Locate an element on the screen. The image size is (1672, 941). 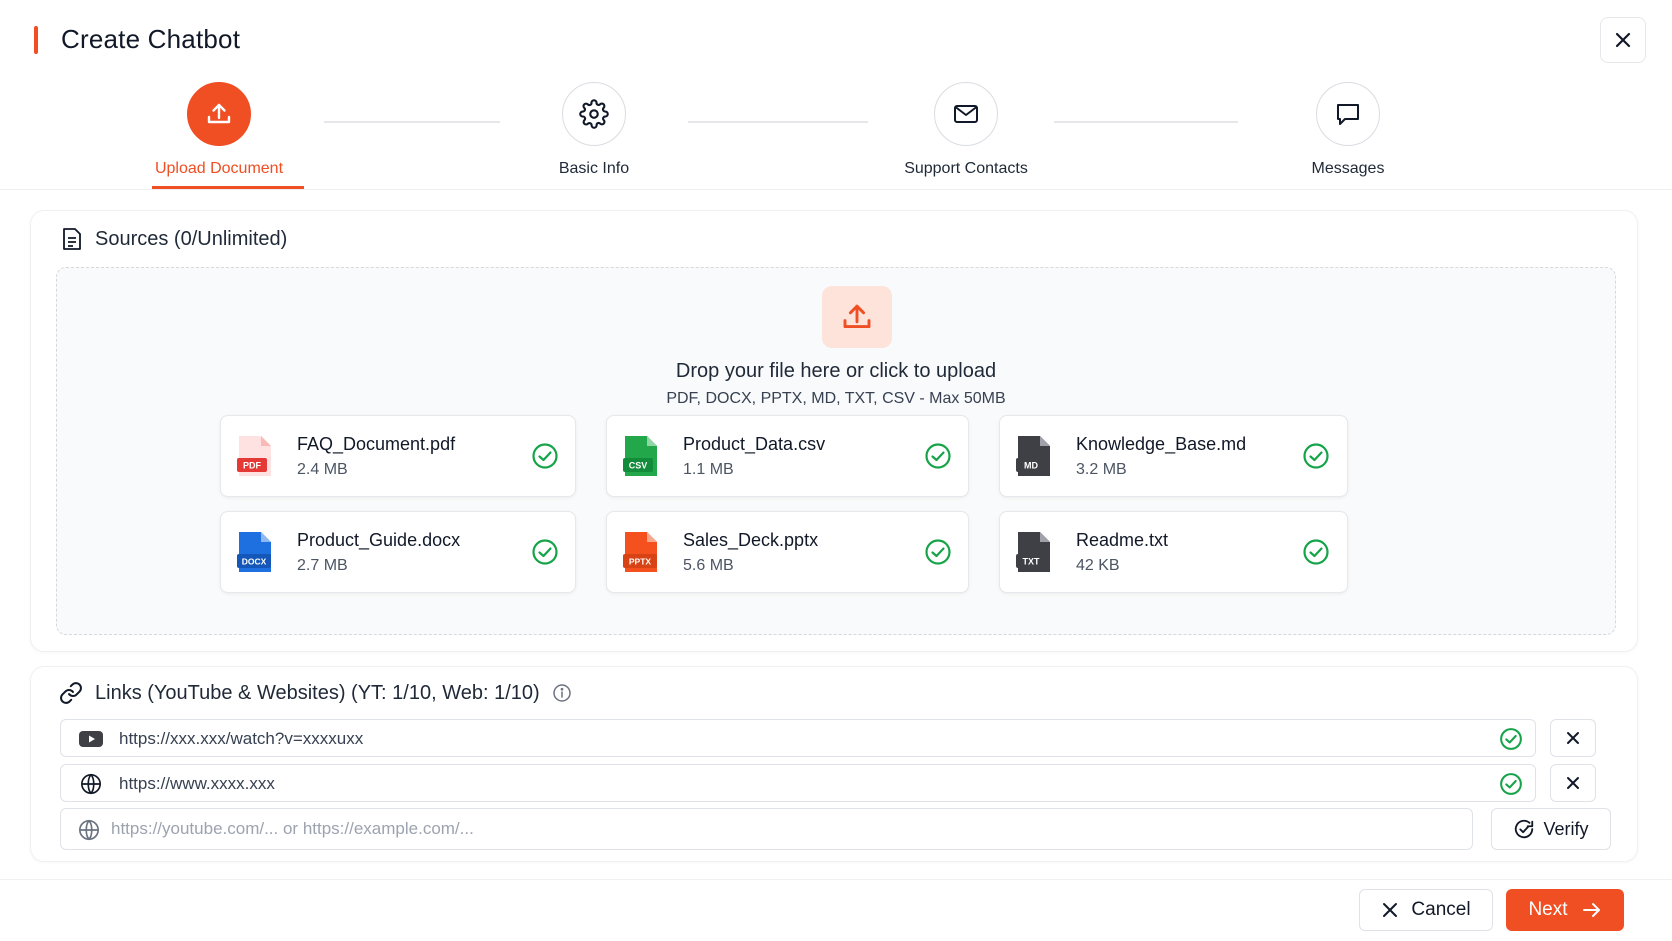
footer-divider is located at coordinates (836, 879).